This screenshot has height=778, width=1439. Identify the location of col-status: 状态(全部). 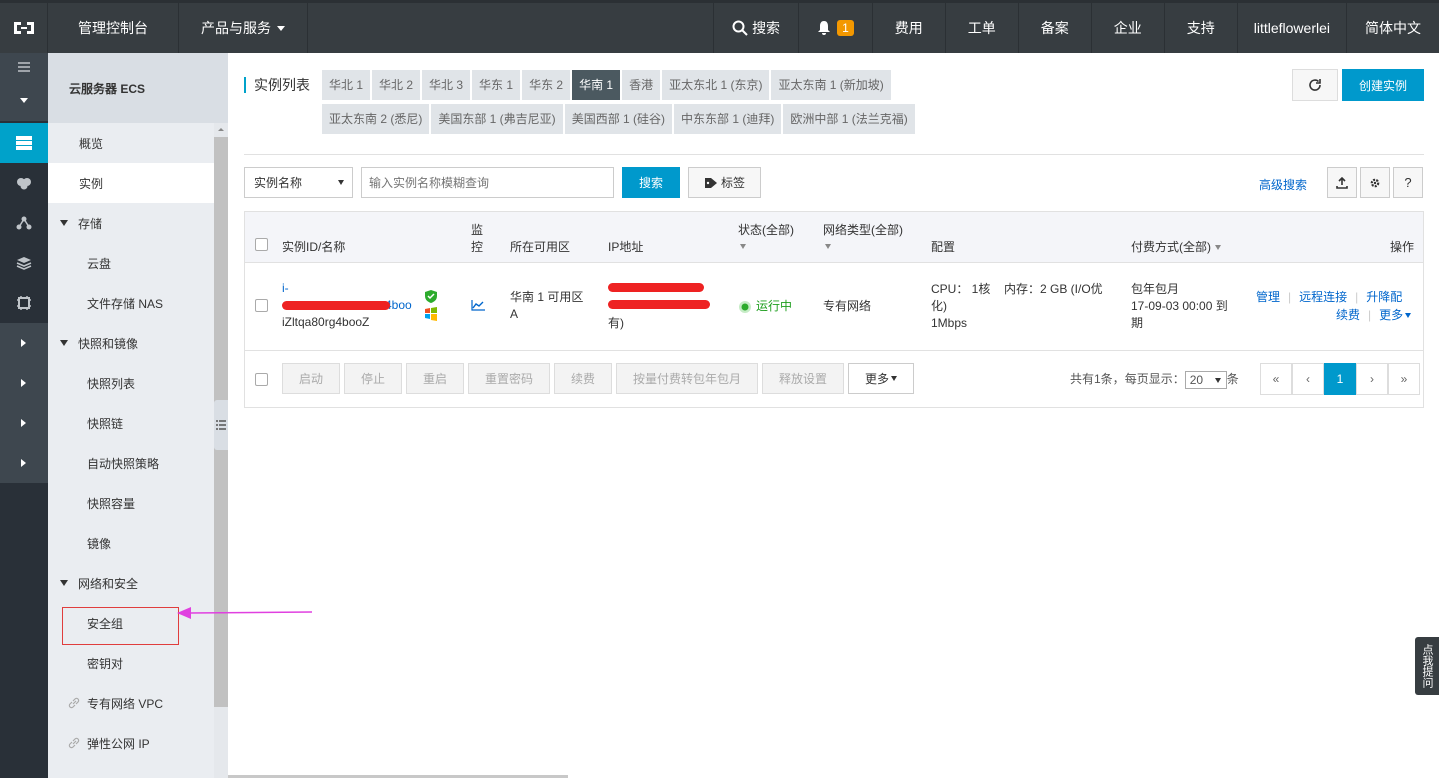
(766, 238).